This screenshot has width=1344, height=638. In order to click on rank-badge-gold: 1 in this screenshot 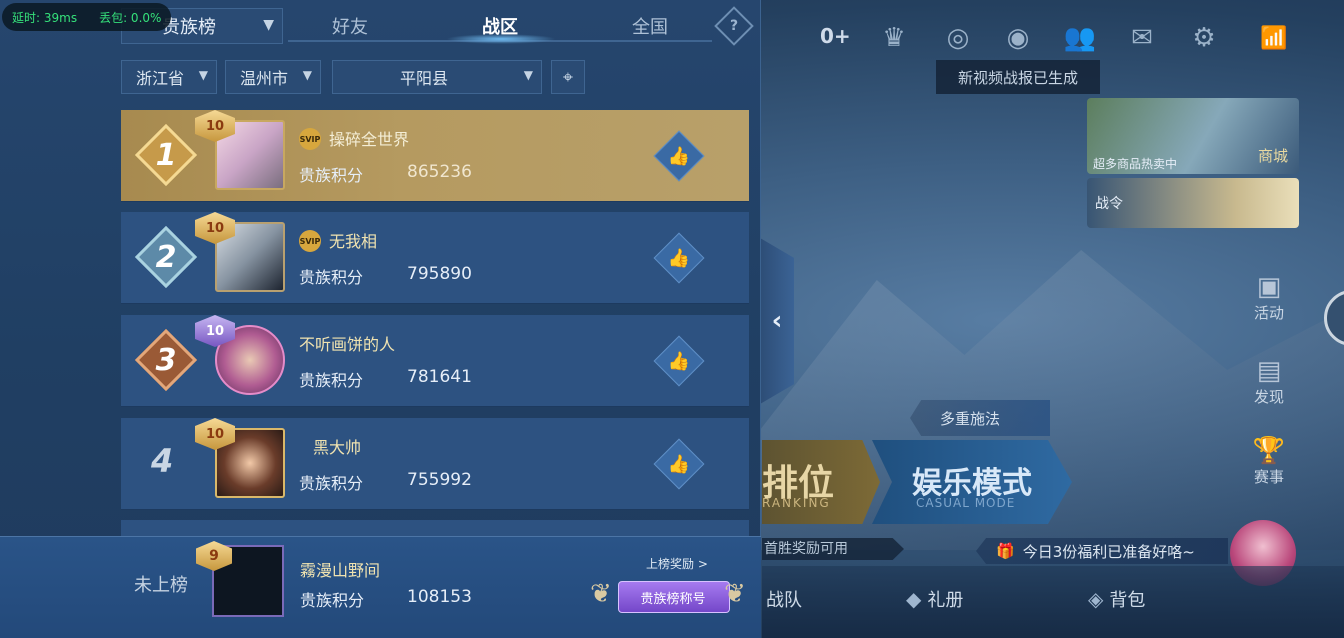, I will do `click(166, 155)`.